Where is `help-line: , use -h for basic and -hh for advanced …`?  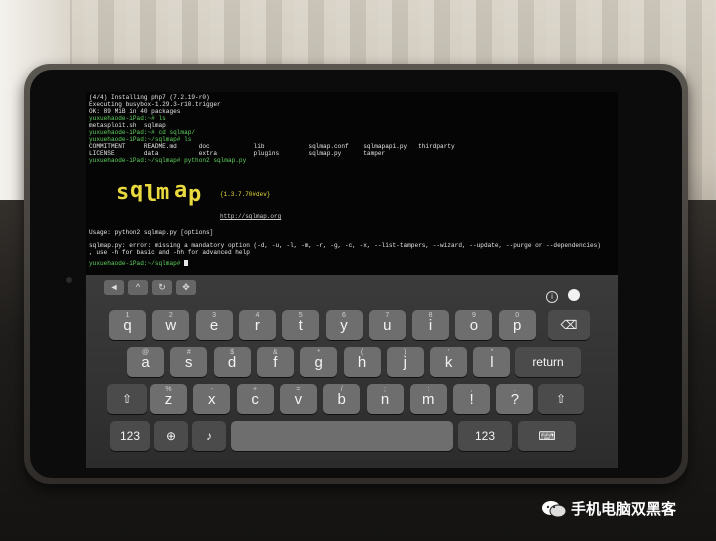 help-line: , use -h for basic and -hh for advanced … is located at coordinates (169, 252).